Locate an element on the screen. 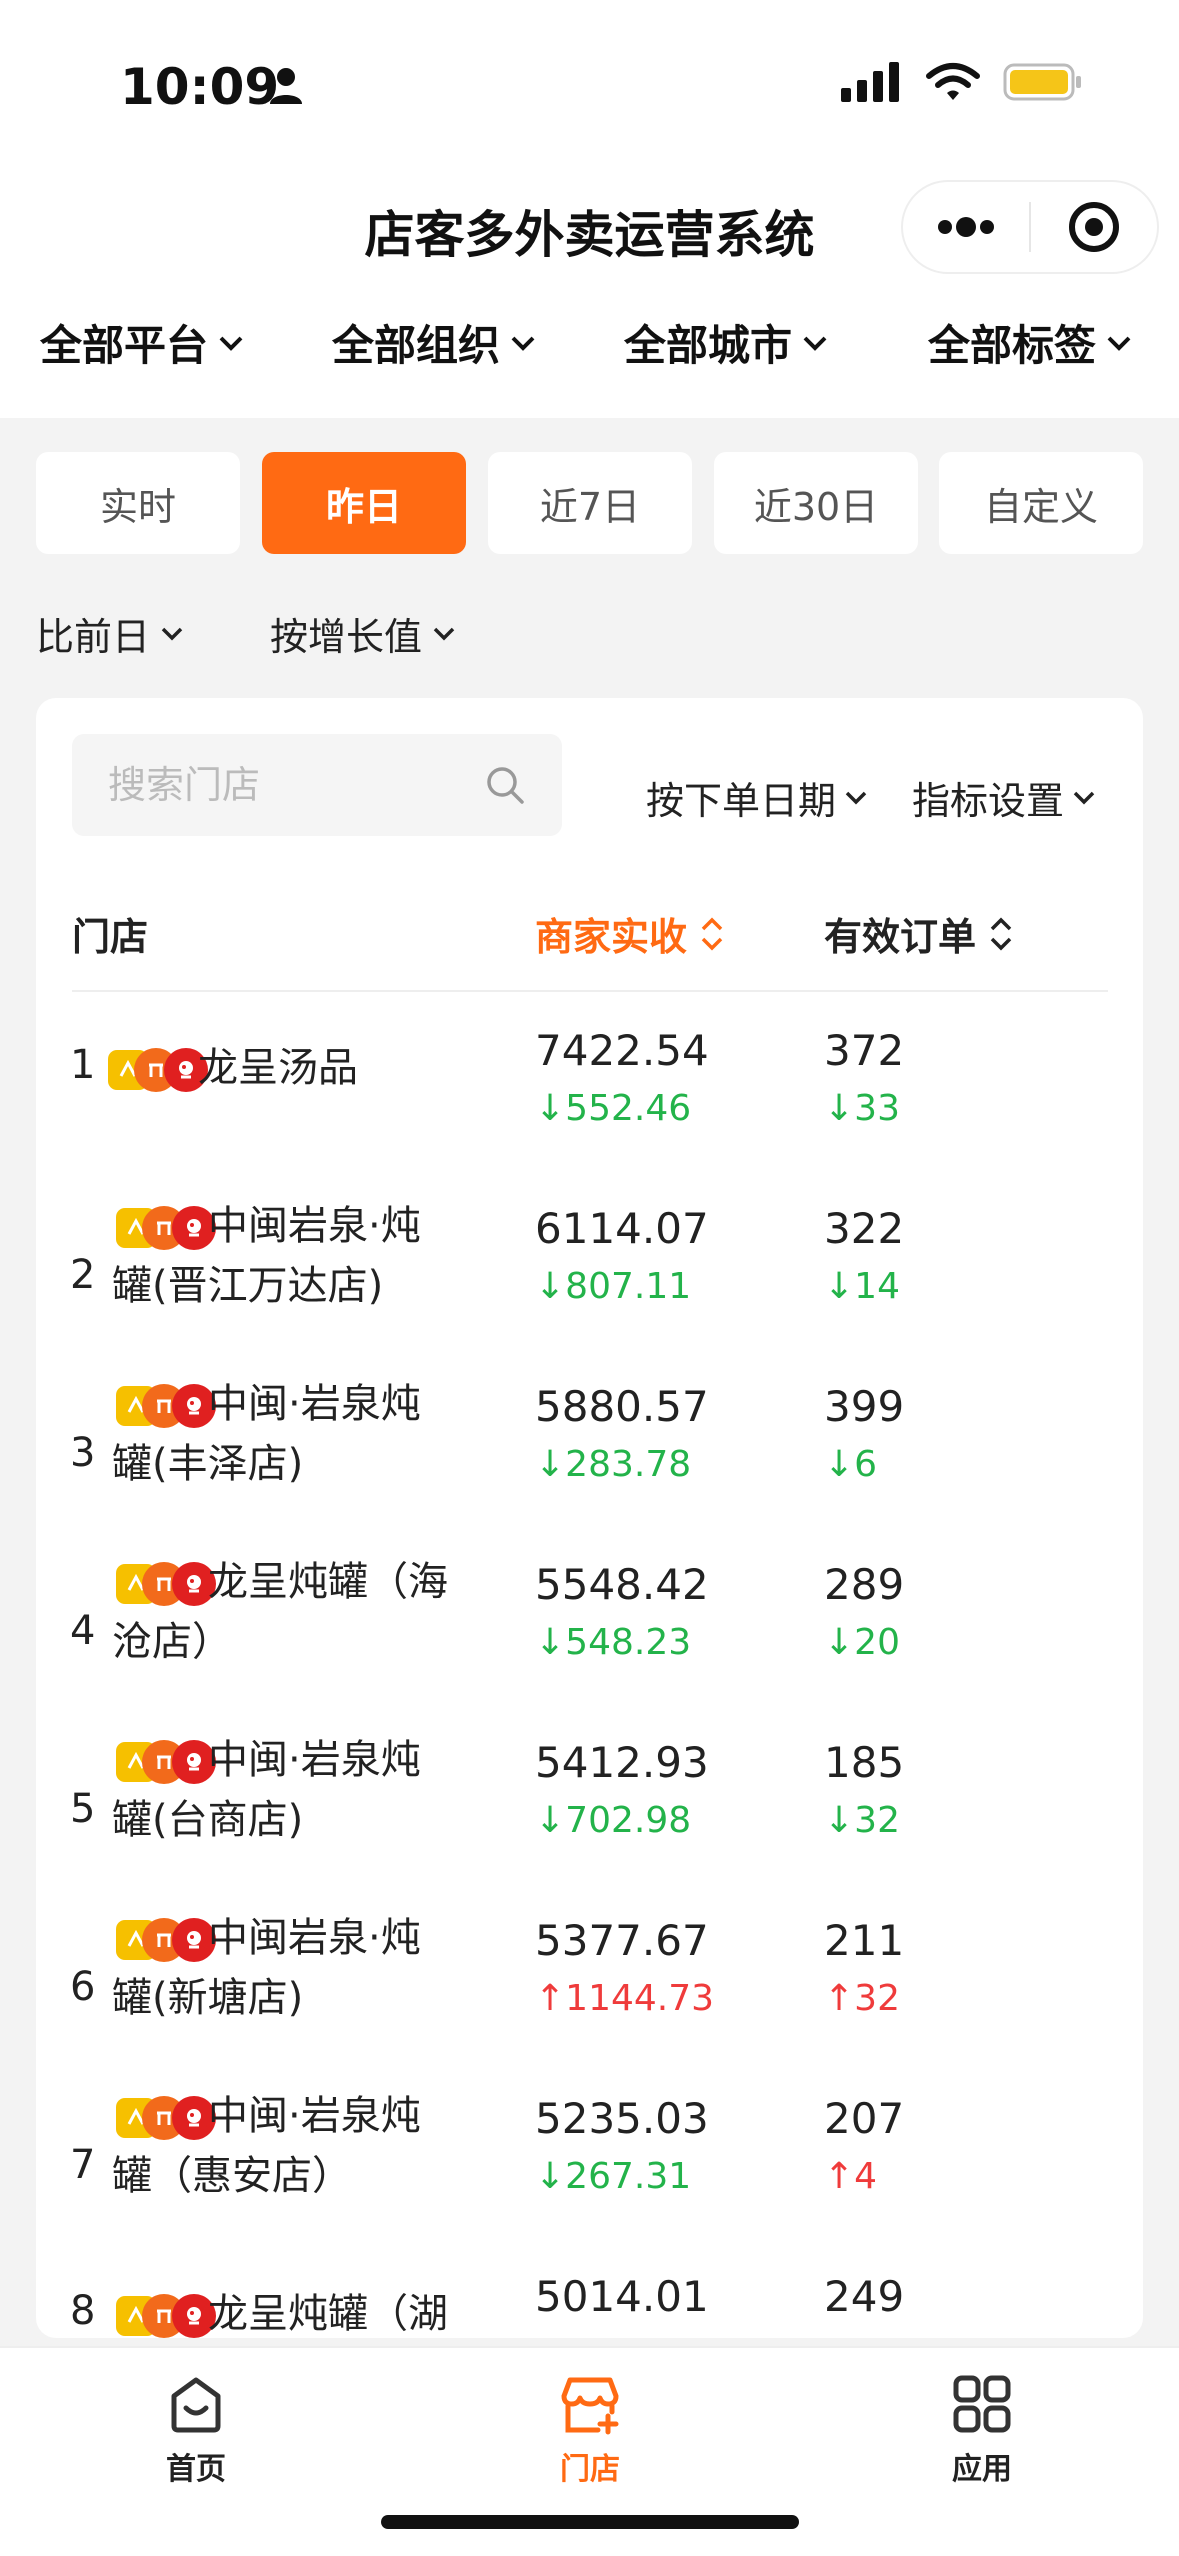 The image size is (1179, 2556). more-dots-icon is located at coordinates (966, 227).